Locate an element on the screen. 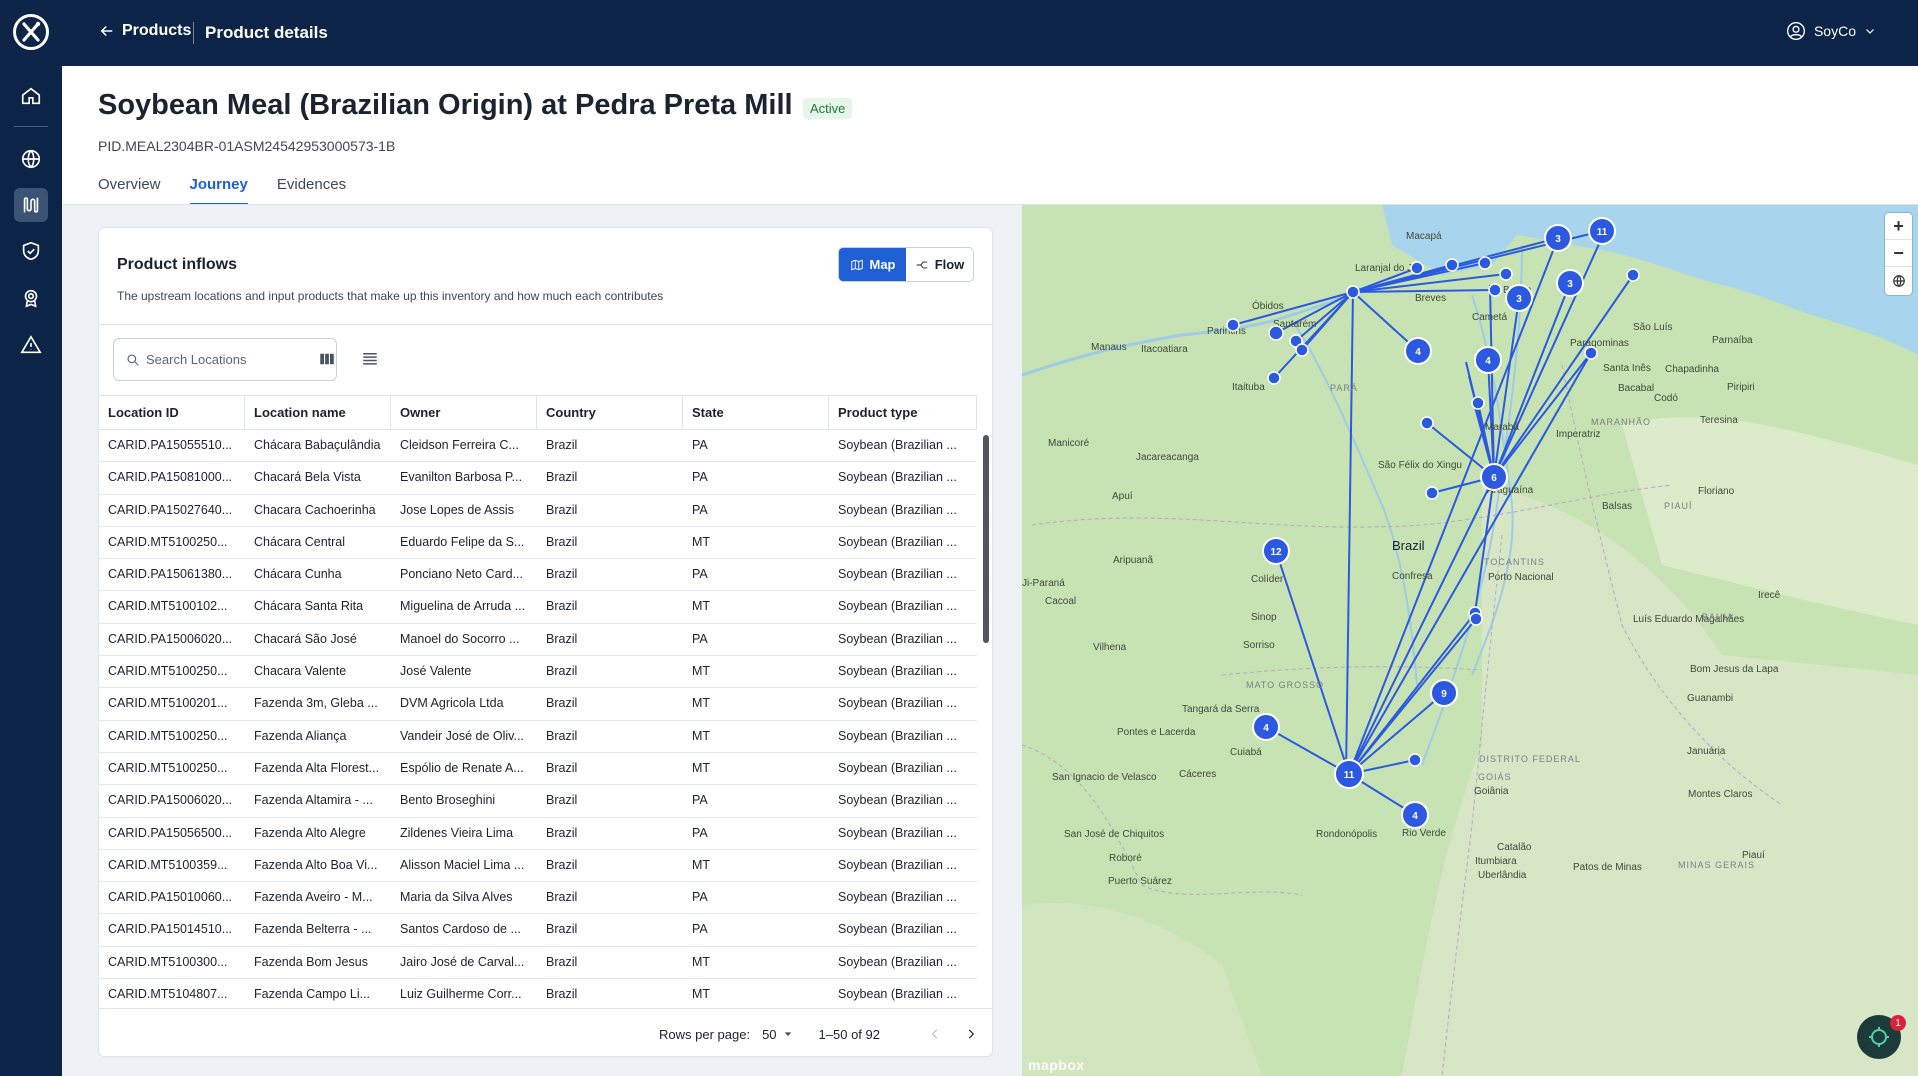 Image resolution: width=1918 pixels, height=1076 pixels. back-to-products-link: Products is located at coordinates (144, 31).